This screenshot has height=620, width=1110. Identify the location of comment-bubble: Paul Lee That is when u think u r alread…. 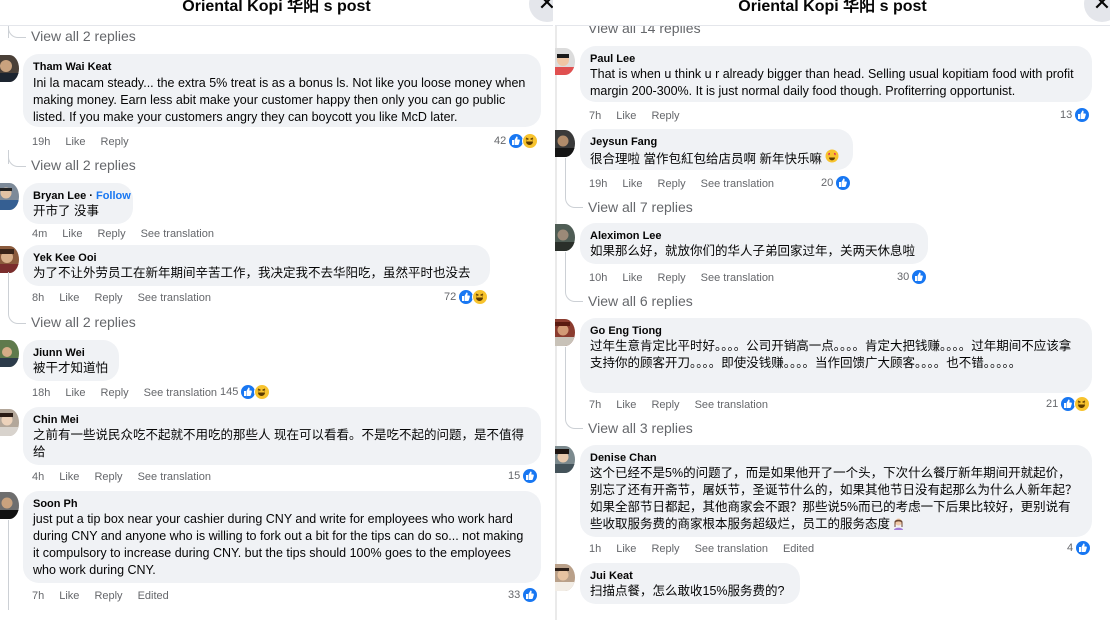
(836, 74).